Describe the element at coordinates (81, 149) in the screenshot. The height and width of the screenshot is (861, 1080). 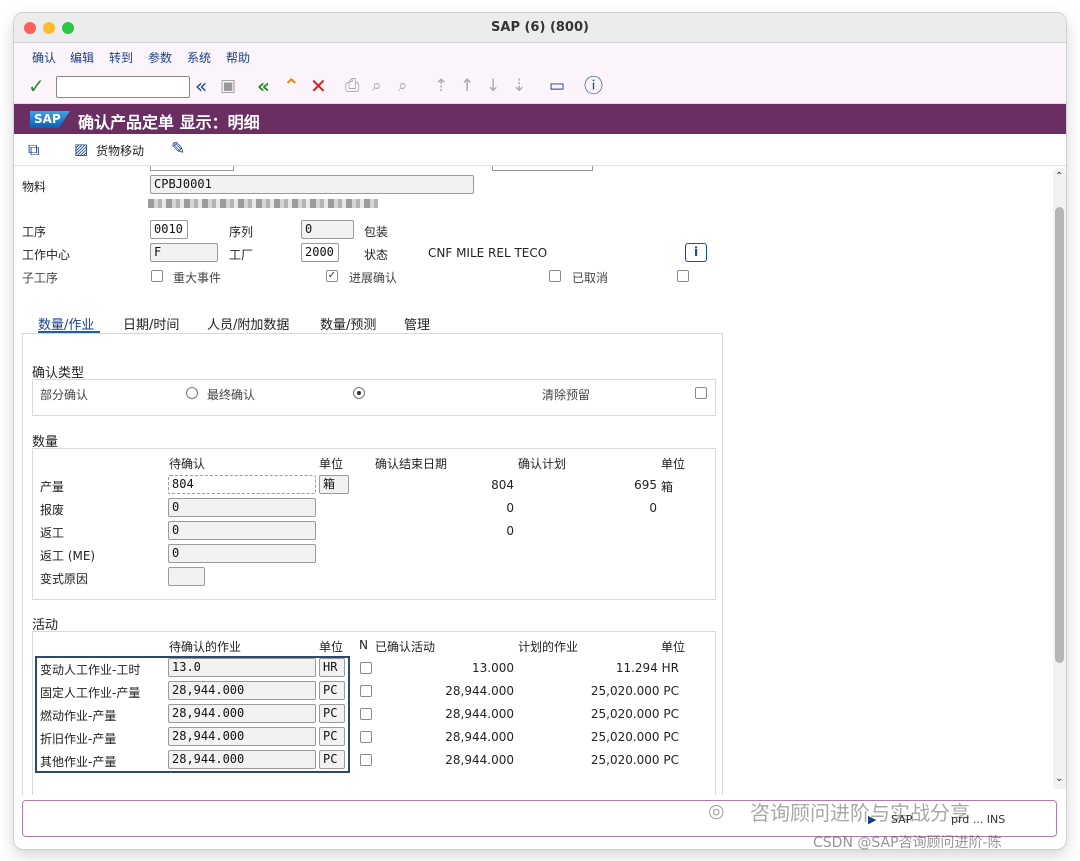
I see `goods-movement-icon: ▨` at that location.